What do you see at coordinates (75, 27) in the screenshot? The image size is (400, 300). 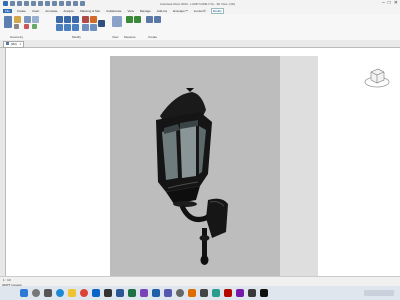 I see `rotate-icon` at bounding box center [75, 27].